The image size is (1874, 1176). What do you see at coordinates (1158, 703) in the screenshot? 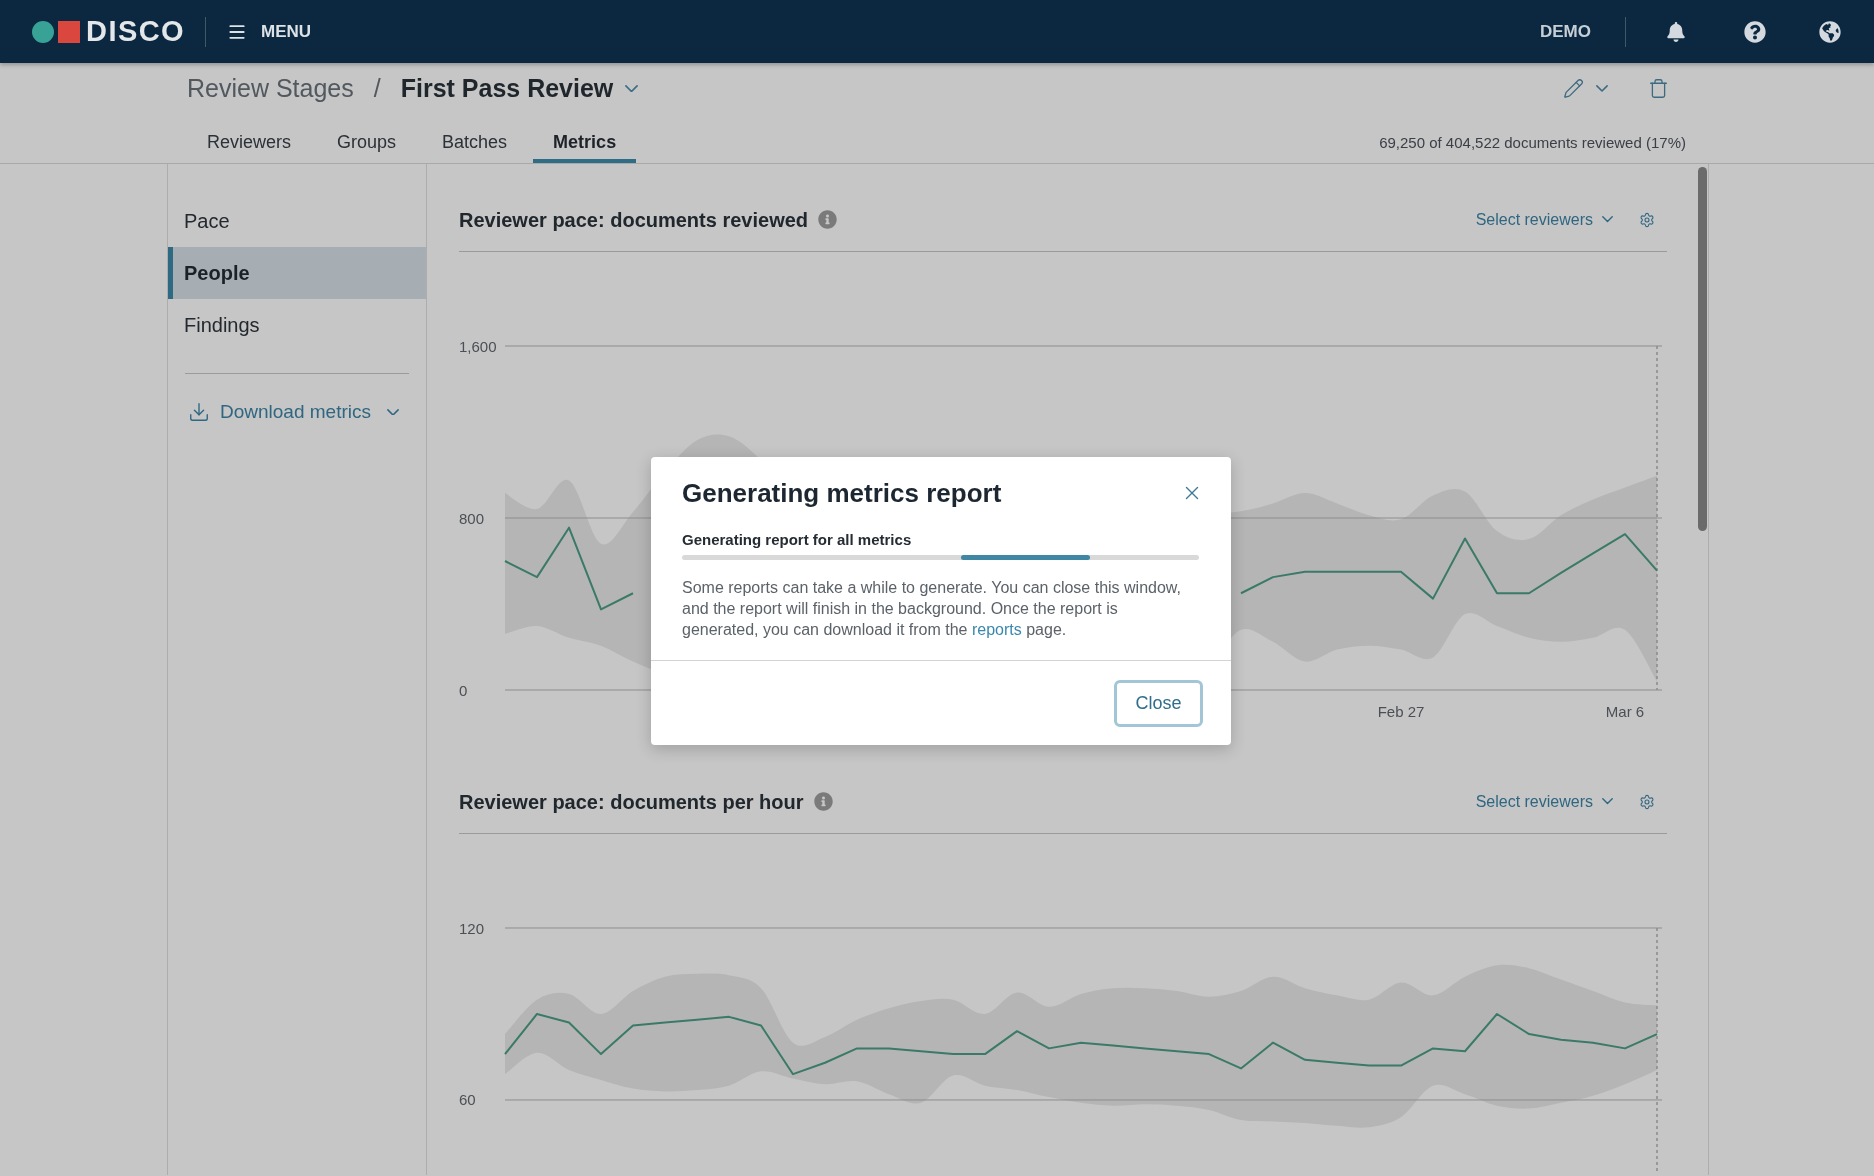
I see `close-button: Close` at bounding box center [1158, 703].